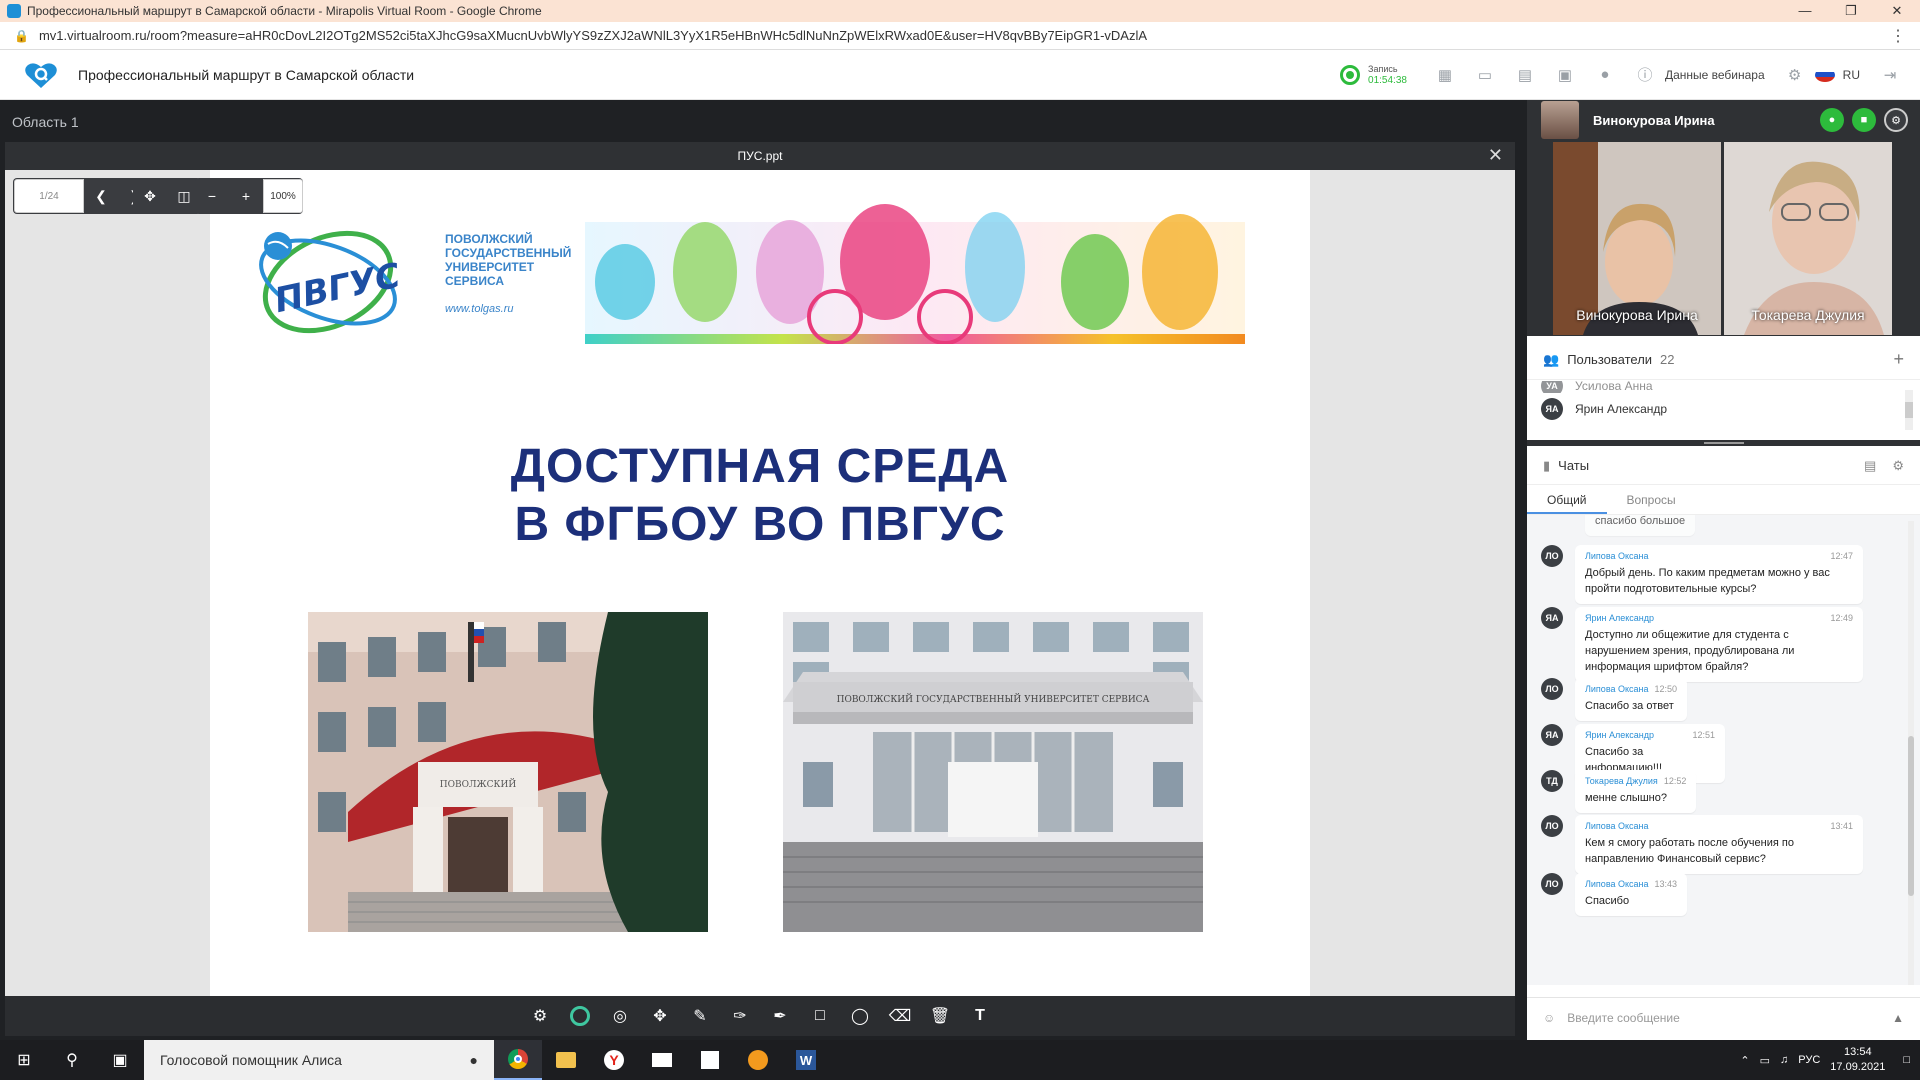 Image resolution: width=1920 pixels, height=1080 pixels. I want to click on users-section-header: 👥 Пользователи 22 +, so click(1723, 360).